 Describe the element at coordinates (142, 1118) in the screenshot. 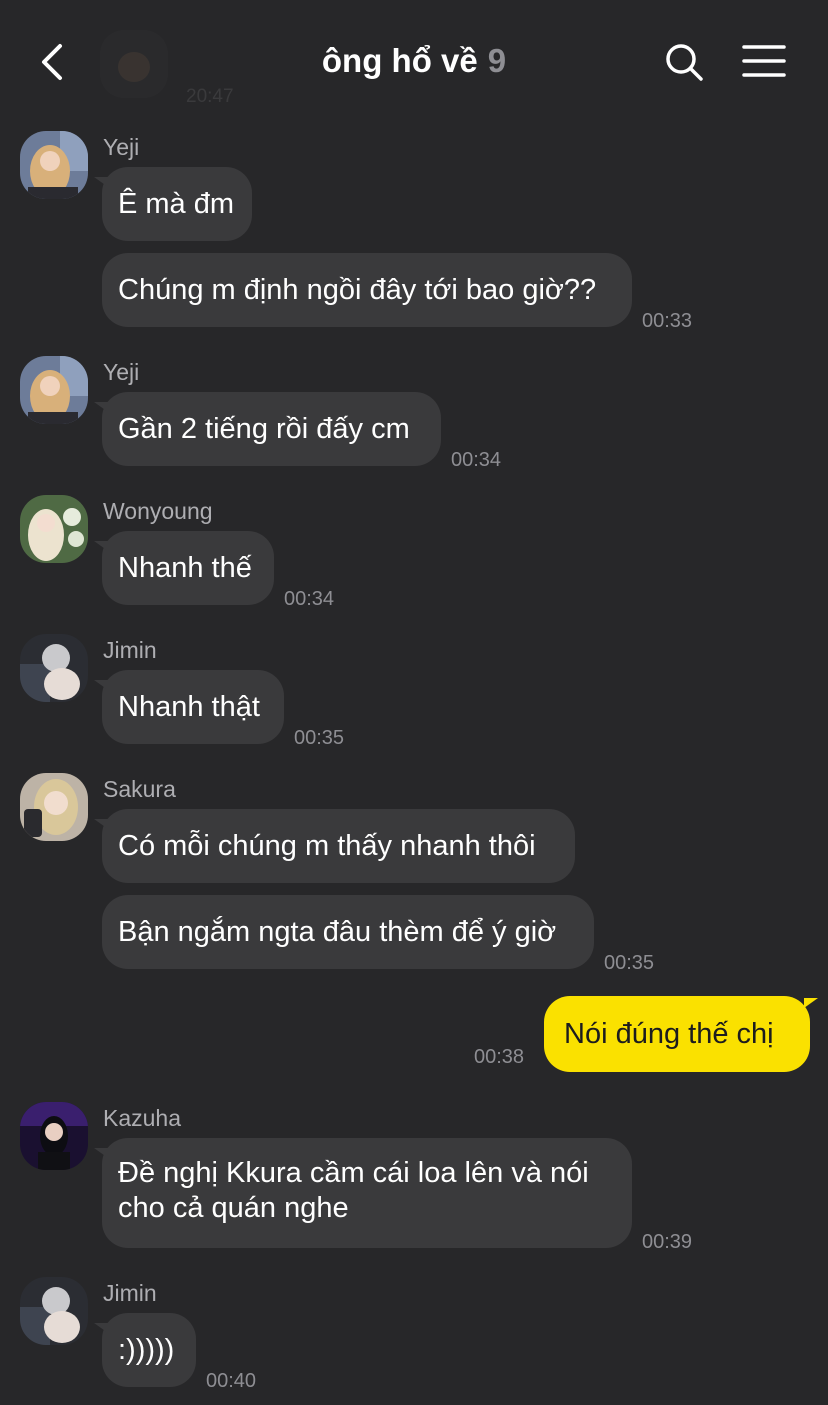

I see `sender-name: Kazuha` at that location.